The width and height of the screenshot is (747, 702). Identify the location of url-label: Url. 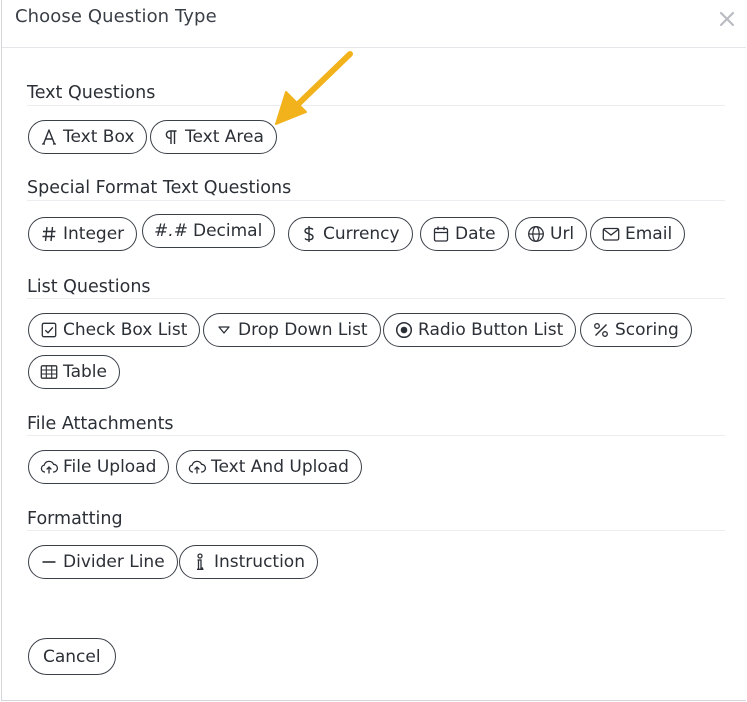
(562, 234).